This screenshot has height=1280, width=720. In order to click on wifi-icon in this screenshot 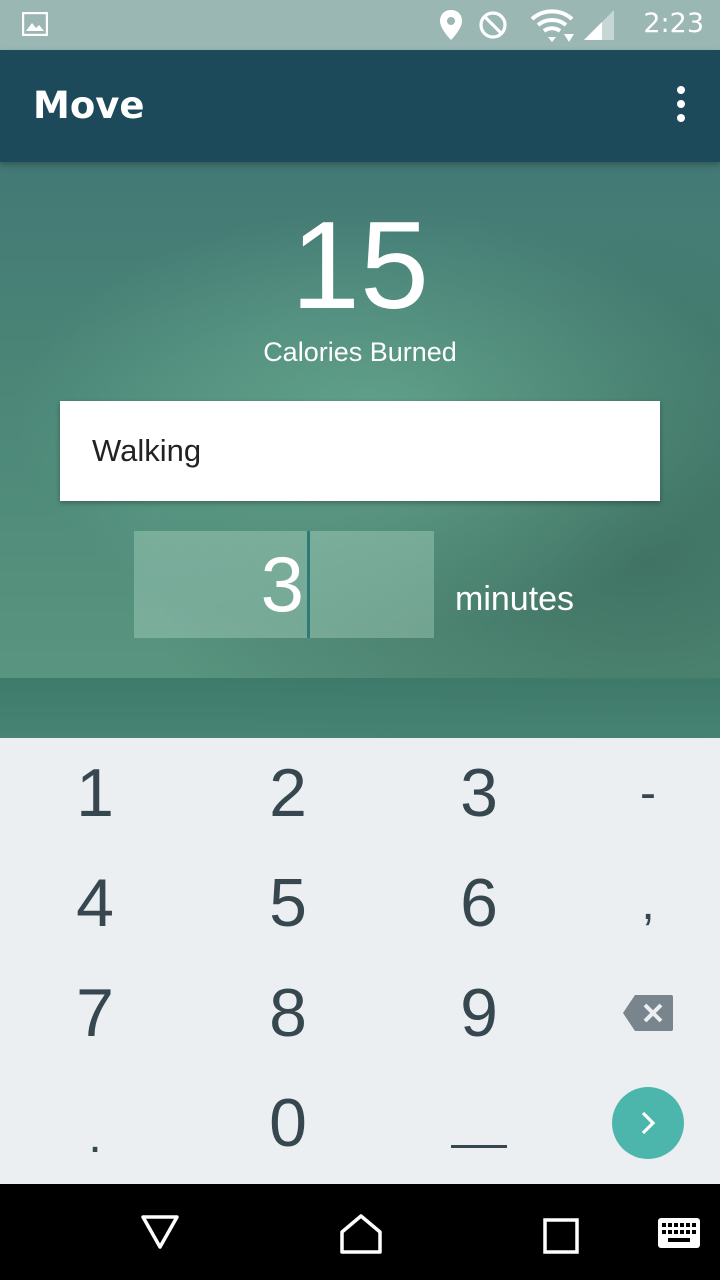, I will do `click(552, 28)`.